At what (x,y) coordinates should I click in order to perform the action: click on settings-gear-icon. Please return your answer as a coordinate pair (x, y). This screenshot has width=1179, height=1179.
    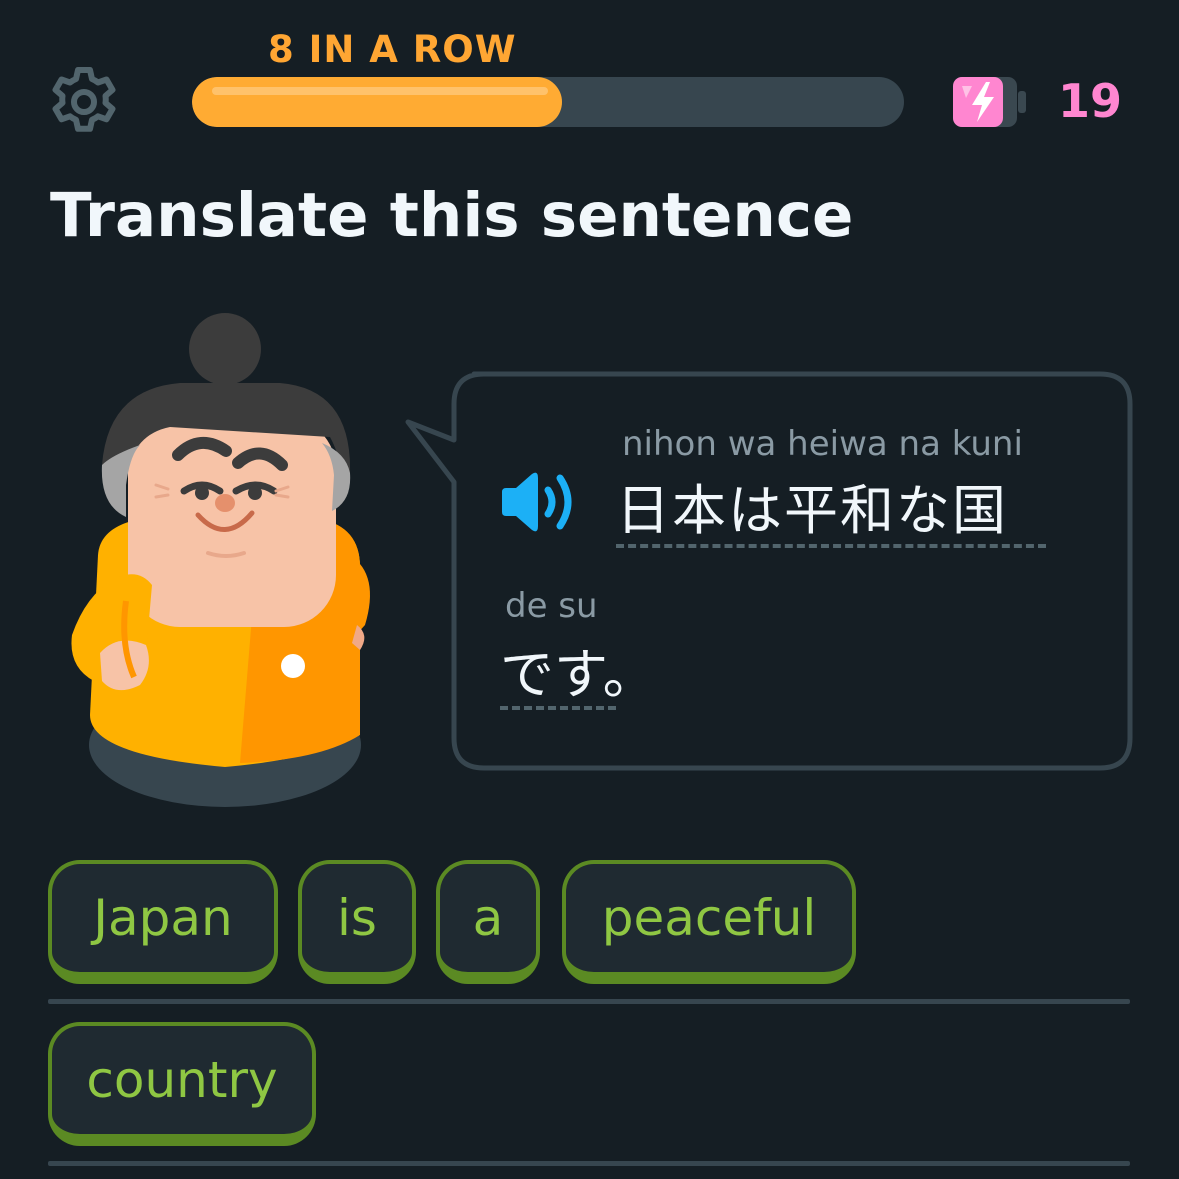
    Looking at the image, I should click on (84, 102).